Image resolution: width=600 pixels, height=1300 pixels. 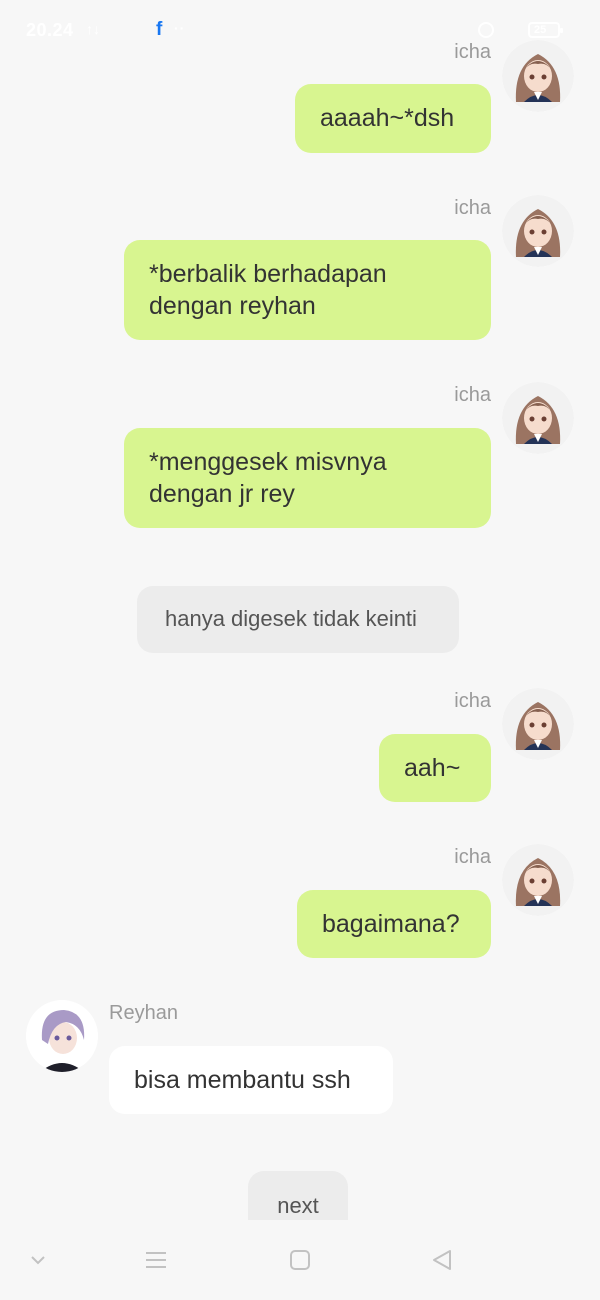 I want to click on chevron-down-icon, so click(x=38, y=1260).